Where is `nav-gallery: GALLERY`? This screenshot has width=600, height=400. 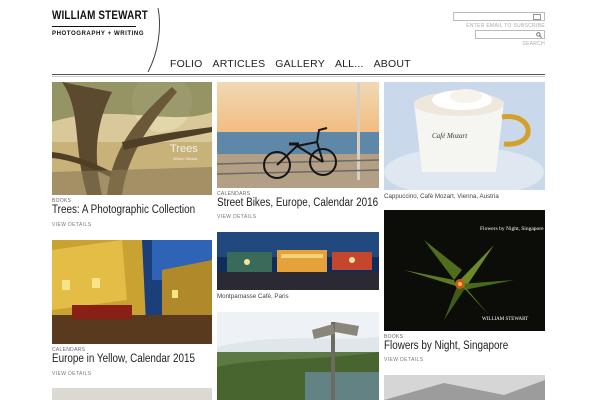
nav-gallery: GALLERY is located at coordinates (300, 64).